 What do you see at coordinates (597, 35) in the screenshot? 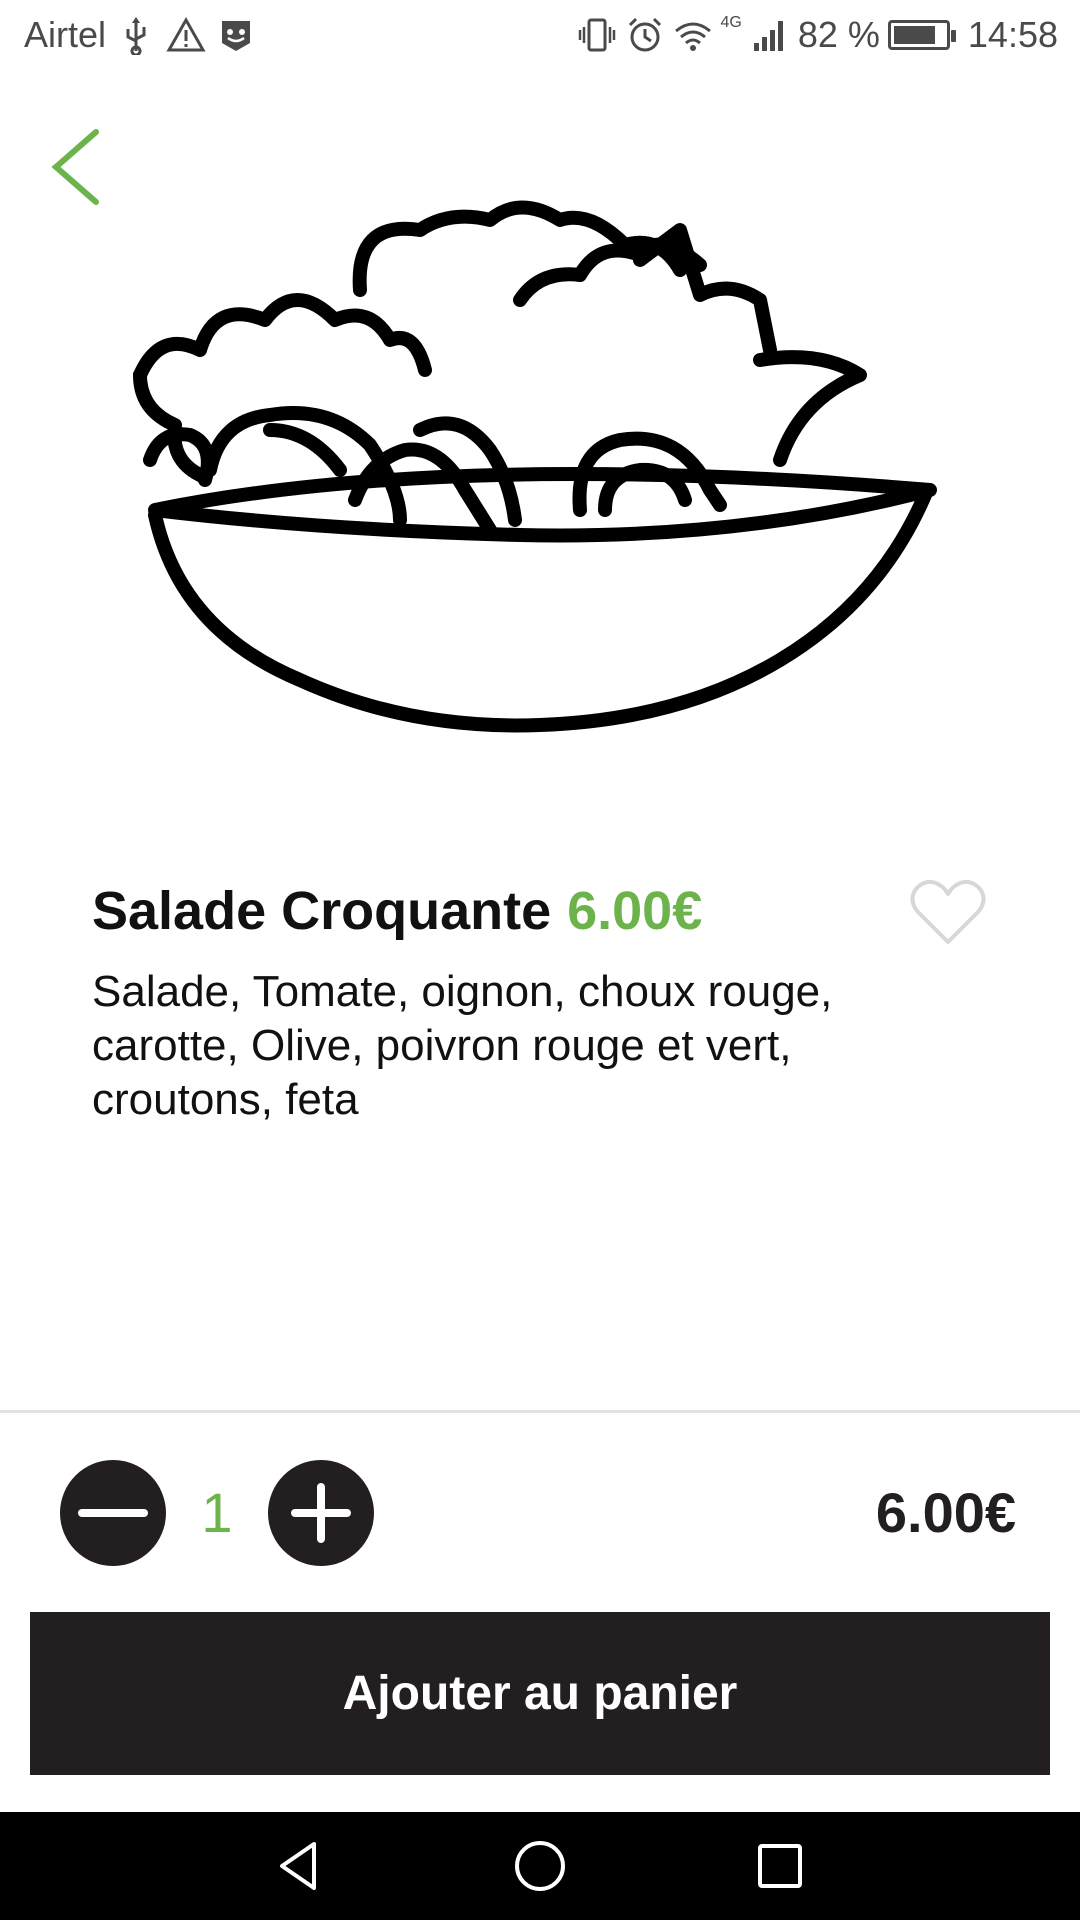
I see `vibrate-icon` at bounding box center [597, 35].